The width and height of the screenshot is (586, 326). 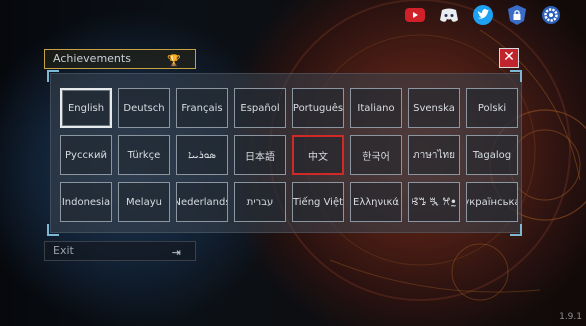 I want to click on exit-button: Exit ⇥, so click(x=120, y=251).